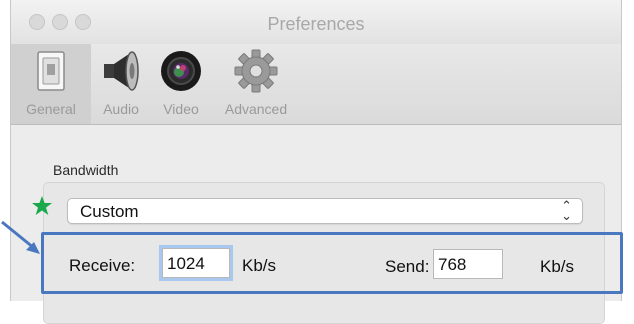 The width and height of the screenshot is (634, 324). What do you see at coordinates (20, 237) in the screenshot?
I see `callout-arrow-icon` at bounding box center [20, 237].